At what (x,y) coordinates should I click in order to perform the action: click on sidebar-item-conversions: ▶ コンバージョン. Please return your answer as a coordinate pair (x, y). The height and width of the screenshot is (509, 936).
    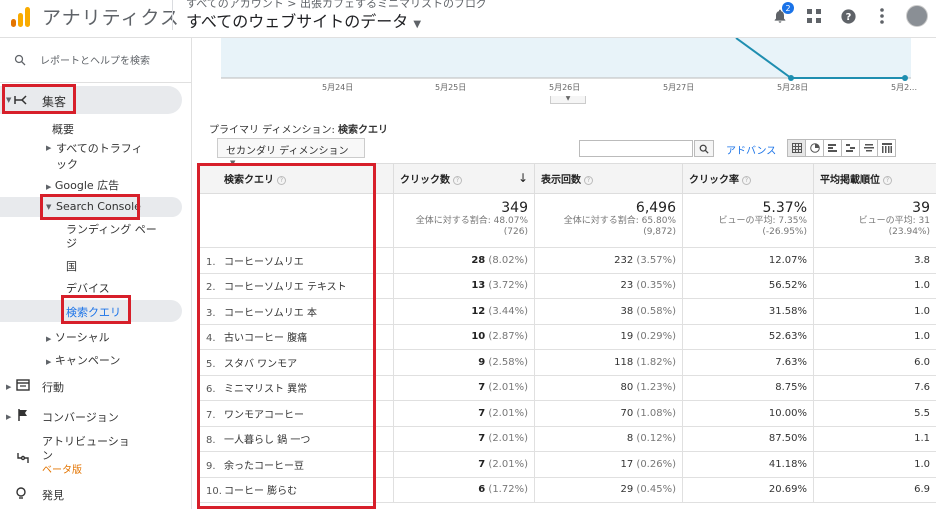
    Looking at the image, I should click on (62, 416).